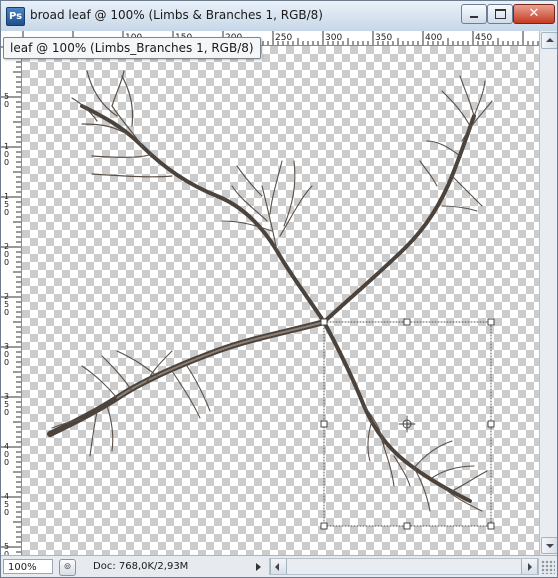  What do you see at coordinates (407, 526) in the screenshot?
I see `transform-handle-bottom-middle` at bounding box center [407, 526].